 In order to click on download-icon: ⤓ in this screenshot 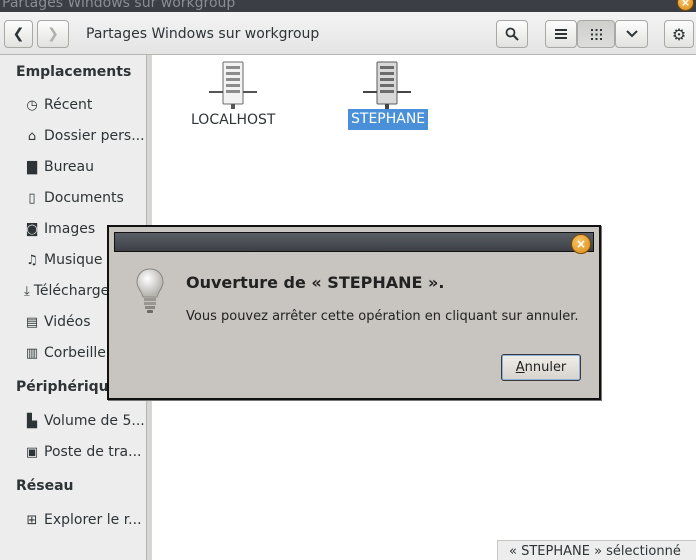, I will do `click(27, 291)`.